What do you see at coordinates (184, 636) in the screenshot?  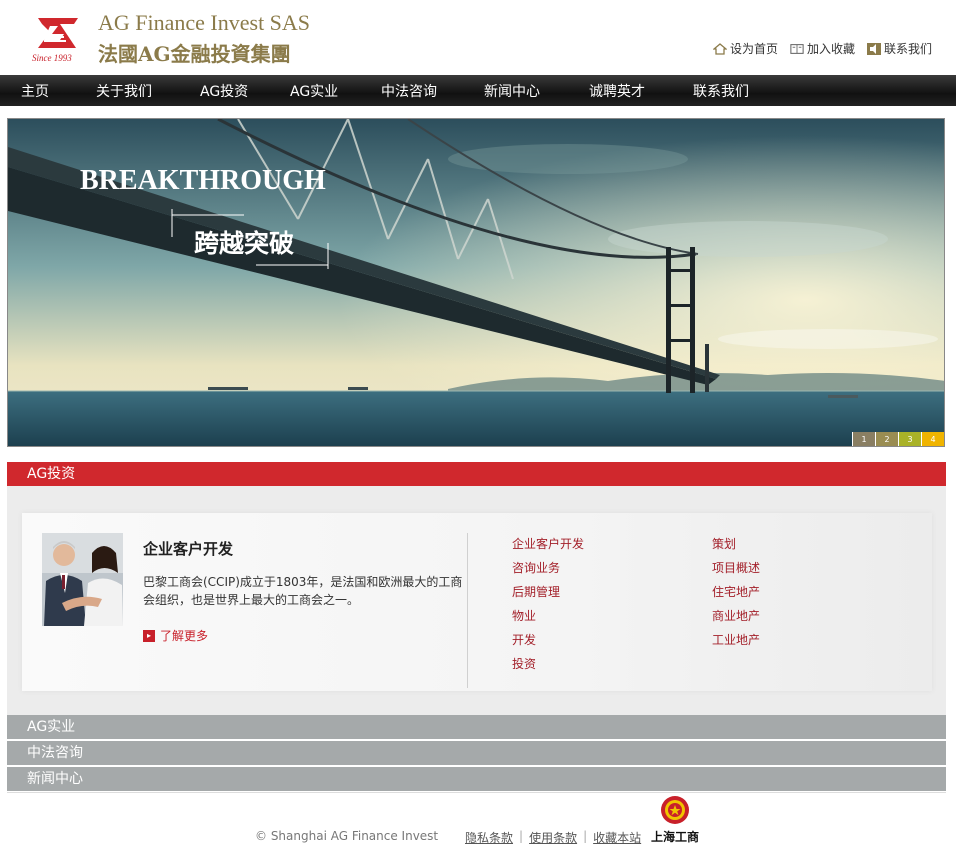 I see `learn-more-label: 了解更多` at bounding box center [184, 636].